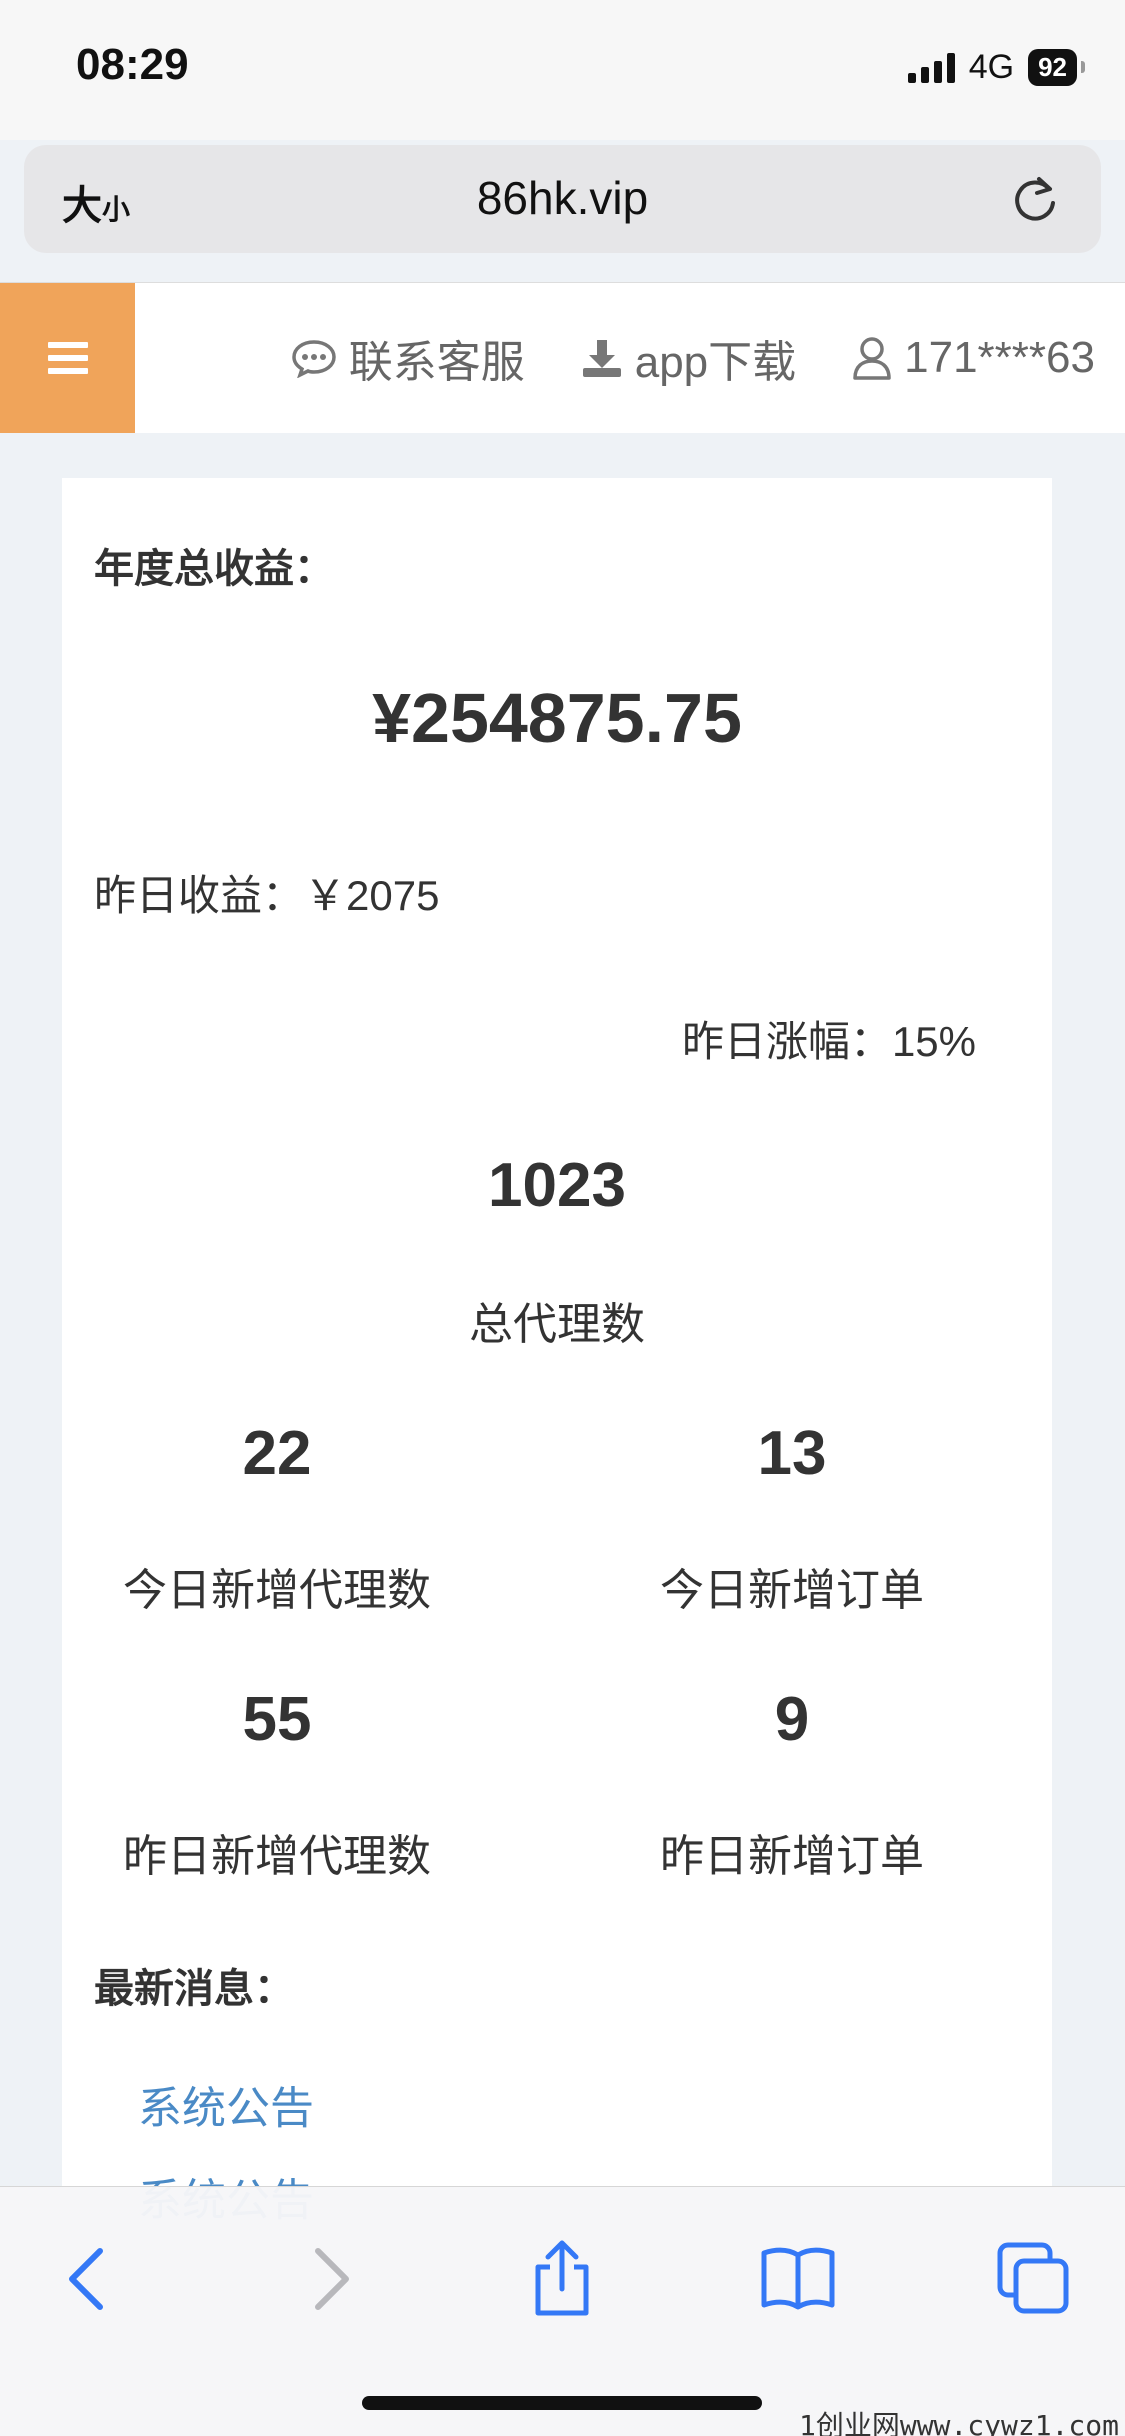 This screenshot has height=2436, width=1125. I want to click on yesterday-growth: 昨日涨幅：15%, so click(828, 1041).